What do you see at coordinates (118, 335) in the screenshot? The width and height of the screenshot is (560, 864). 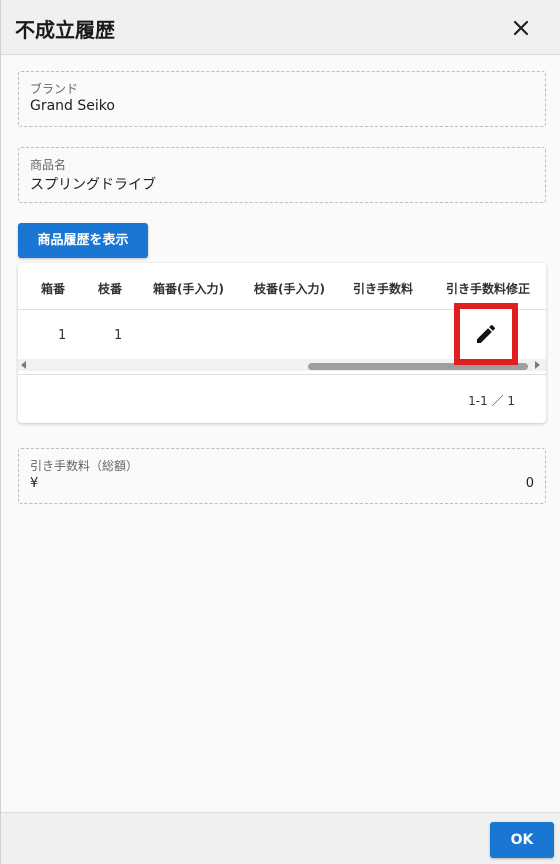 I see `cell-branch-no: 1` at bounding box center [118, 335].